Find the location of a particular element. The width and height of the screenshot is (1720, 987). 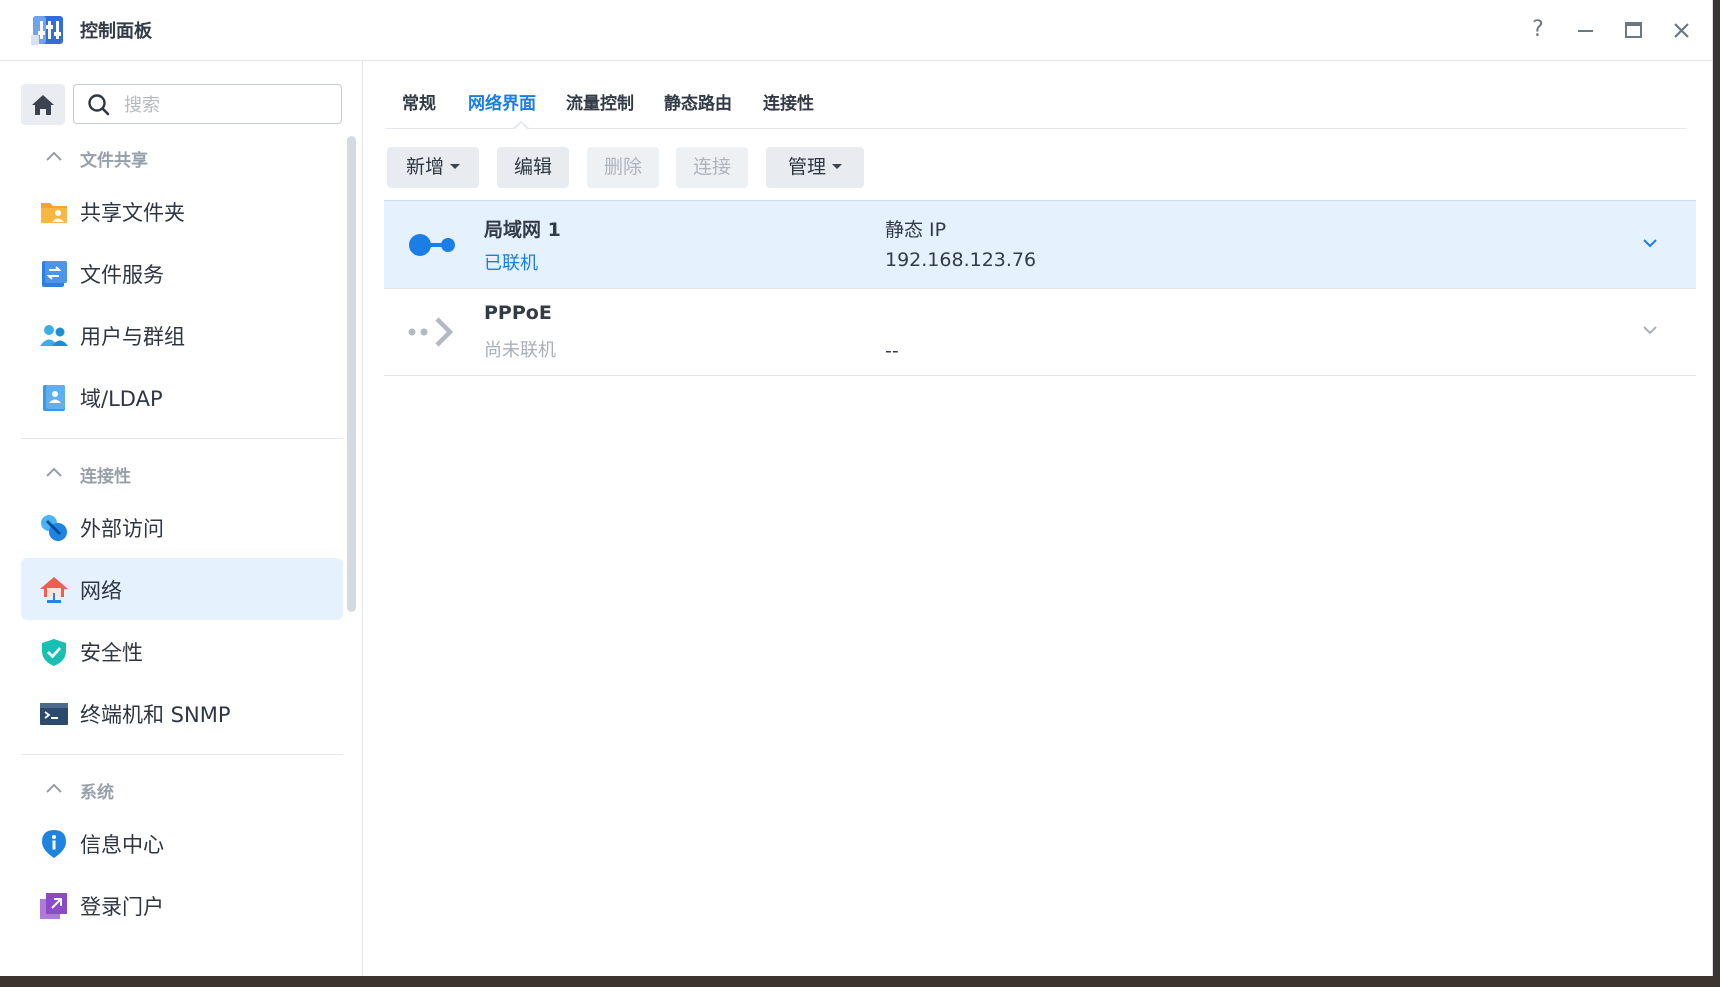

tab-connectivity: 连接性 is located at coordinates (788, 101).